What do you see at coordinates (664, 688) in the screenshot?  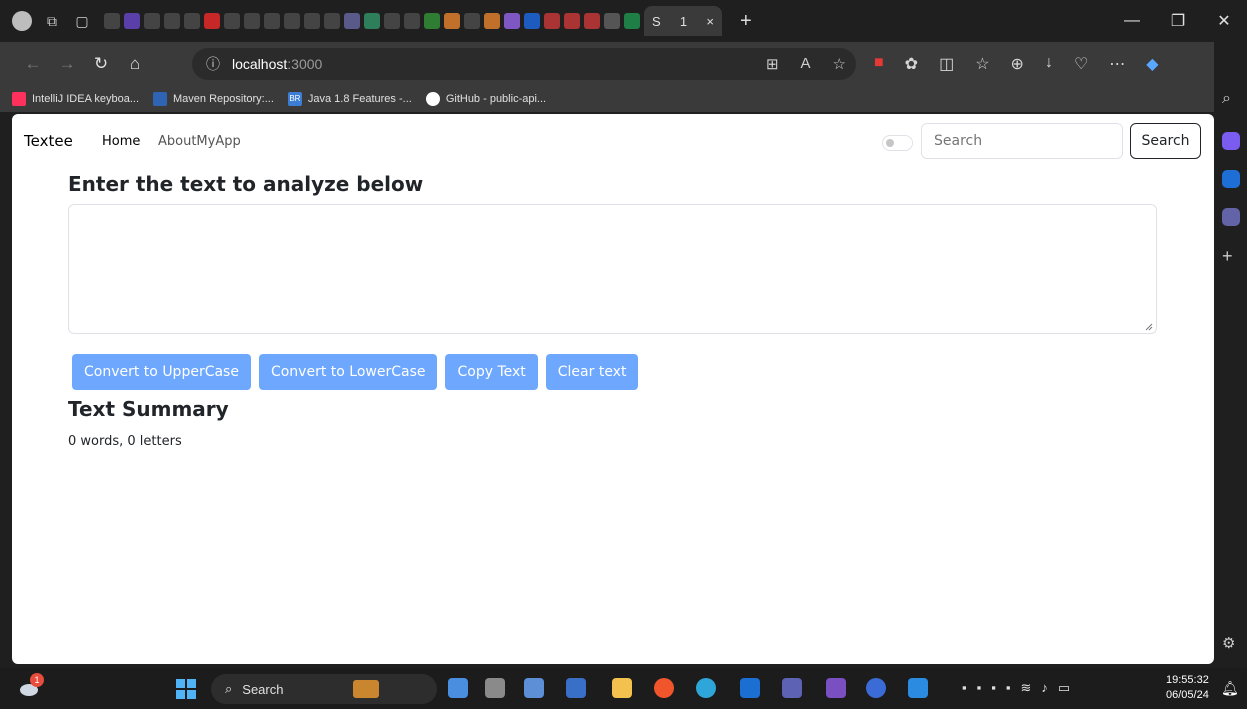 I see `brave-icon` at bounding box center [664, 688].